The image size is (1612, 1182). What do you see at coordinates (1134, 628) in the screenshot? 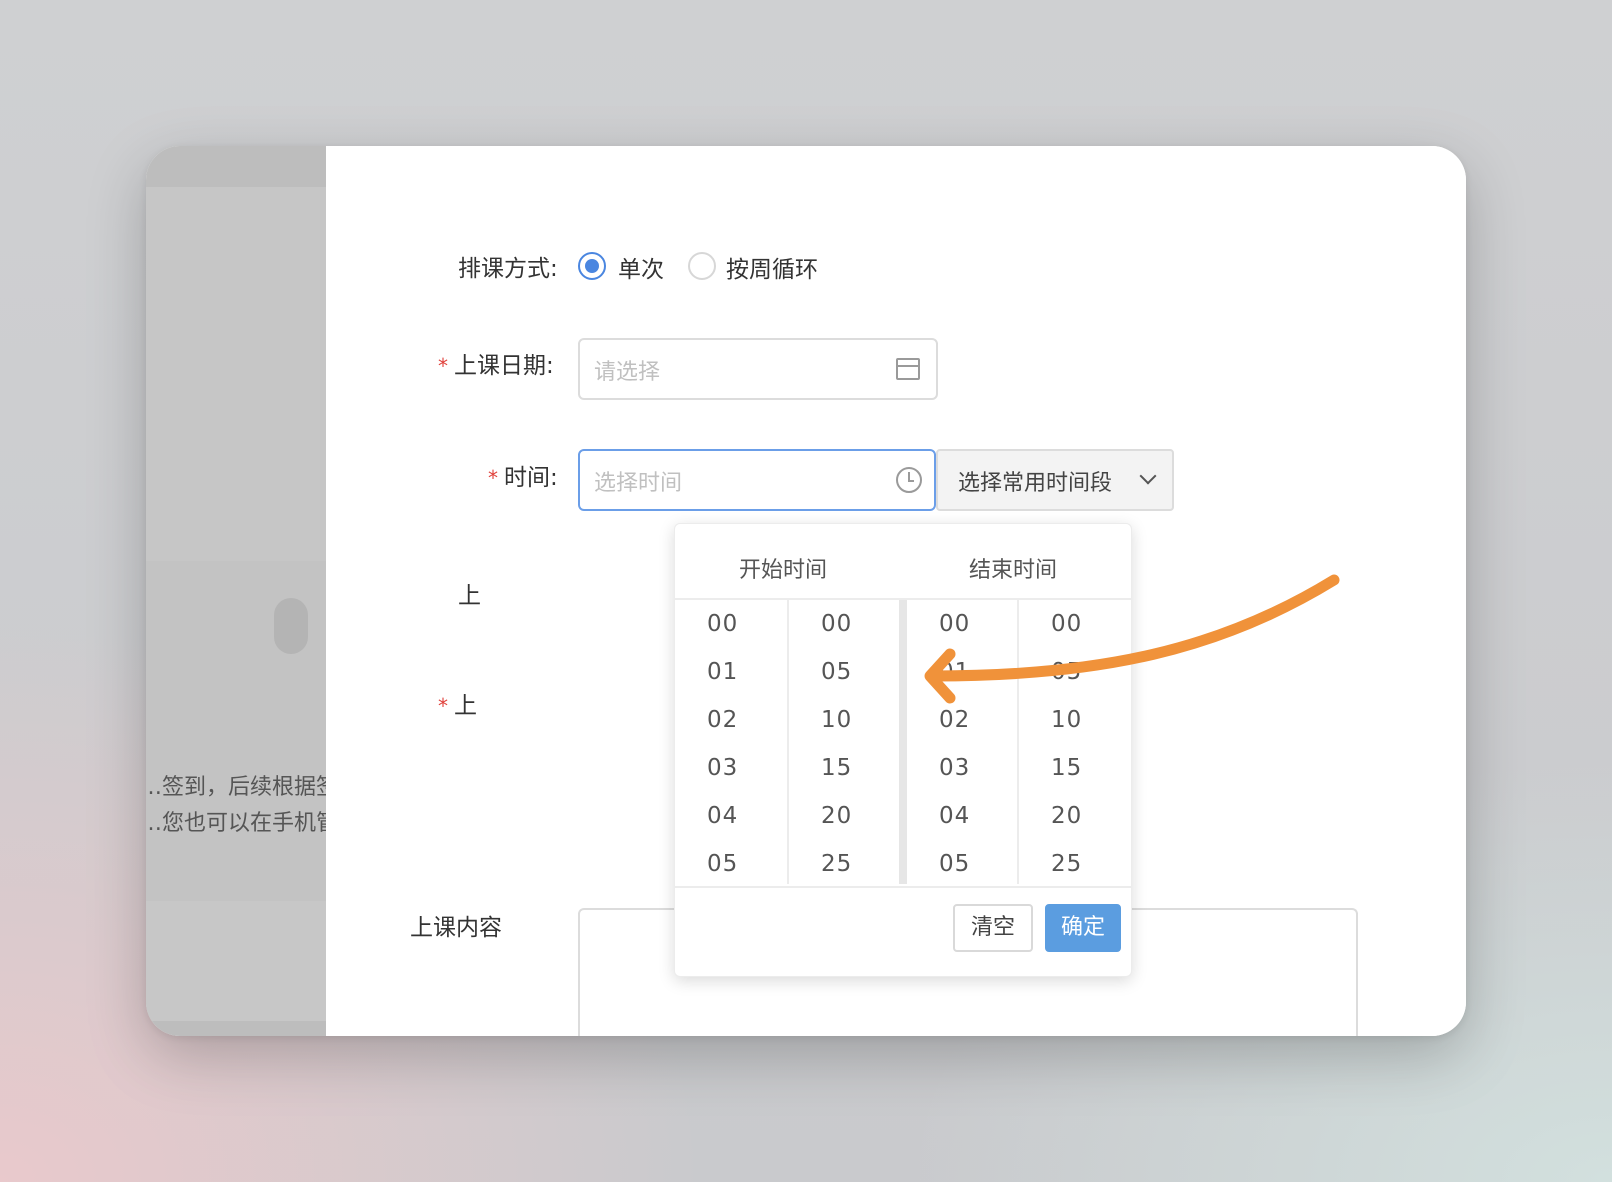
I see `arrow-shaft` at bounding box center [1134, 628].